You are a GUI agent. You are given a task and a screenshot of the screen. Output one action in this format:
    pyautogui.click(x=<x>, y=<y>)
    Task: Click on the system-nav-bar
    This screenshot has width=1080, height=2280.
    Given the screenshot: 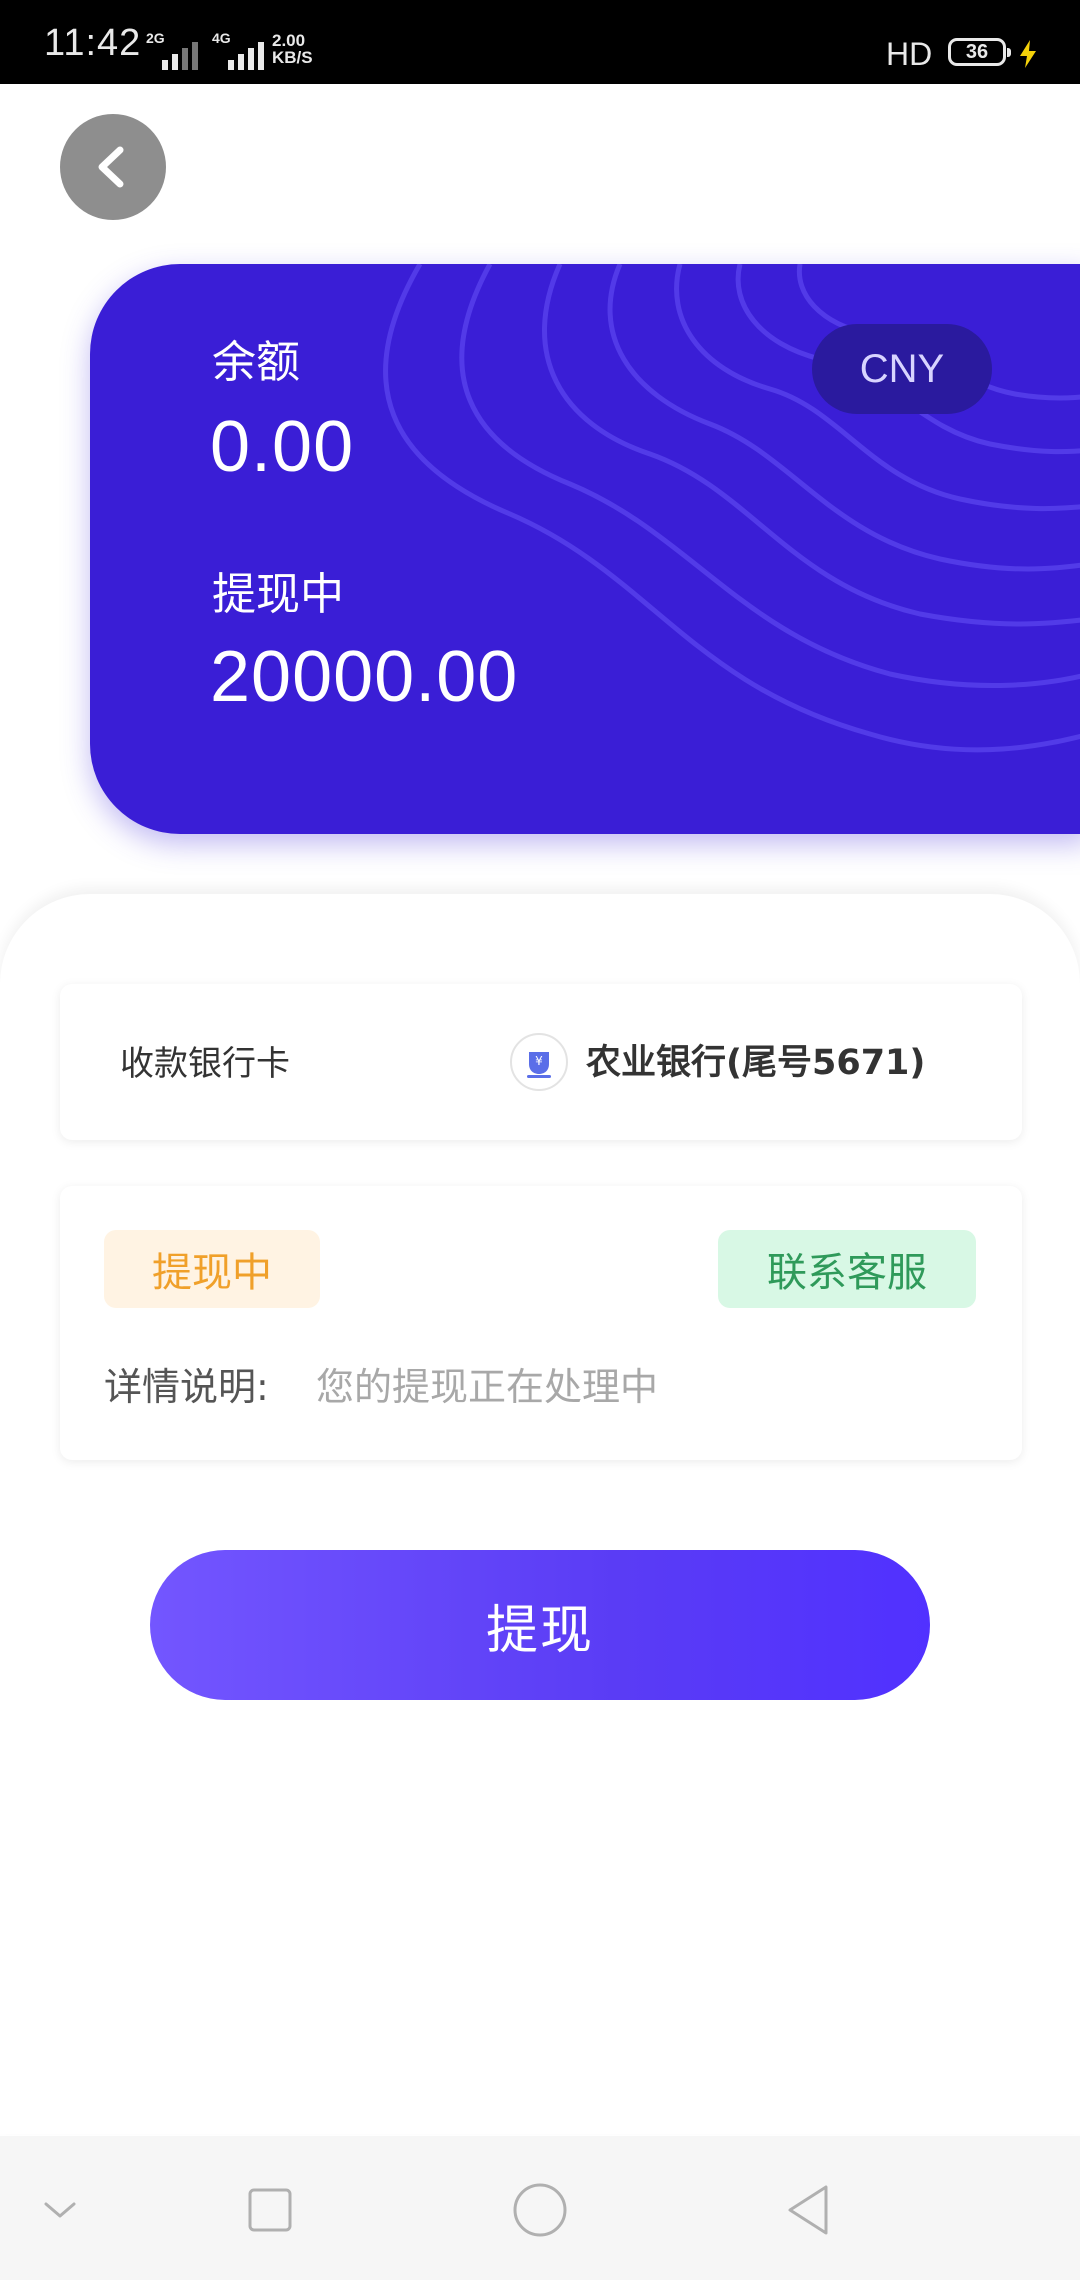 What is the action you would take?
    pyautogui.click(x=540, y=2208)
    